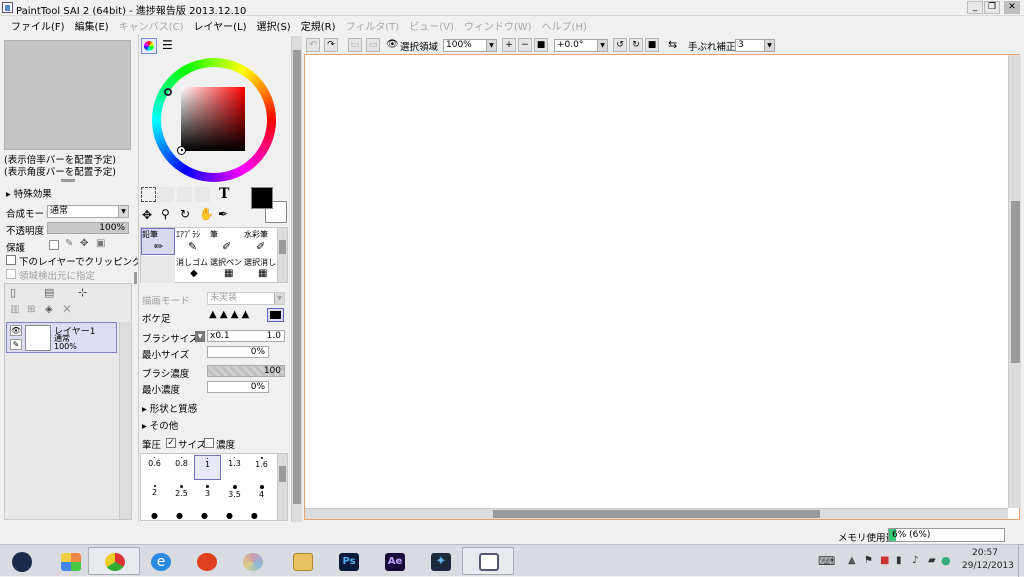 This screenshot has height=577, width=1024. What do you see at coordinates (932, 560) in the screenshot?
I see `power-icon: ▰` at bounding box center [932, 560].